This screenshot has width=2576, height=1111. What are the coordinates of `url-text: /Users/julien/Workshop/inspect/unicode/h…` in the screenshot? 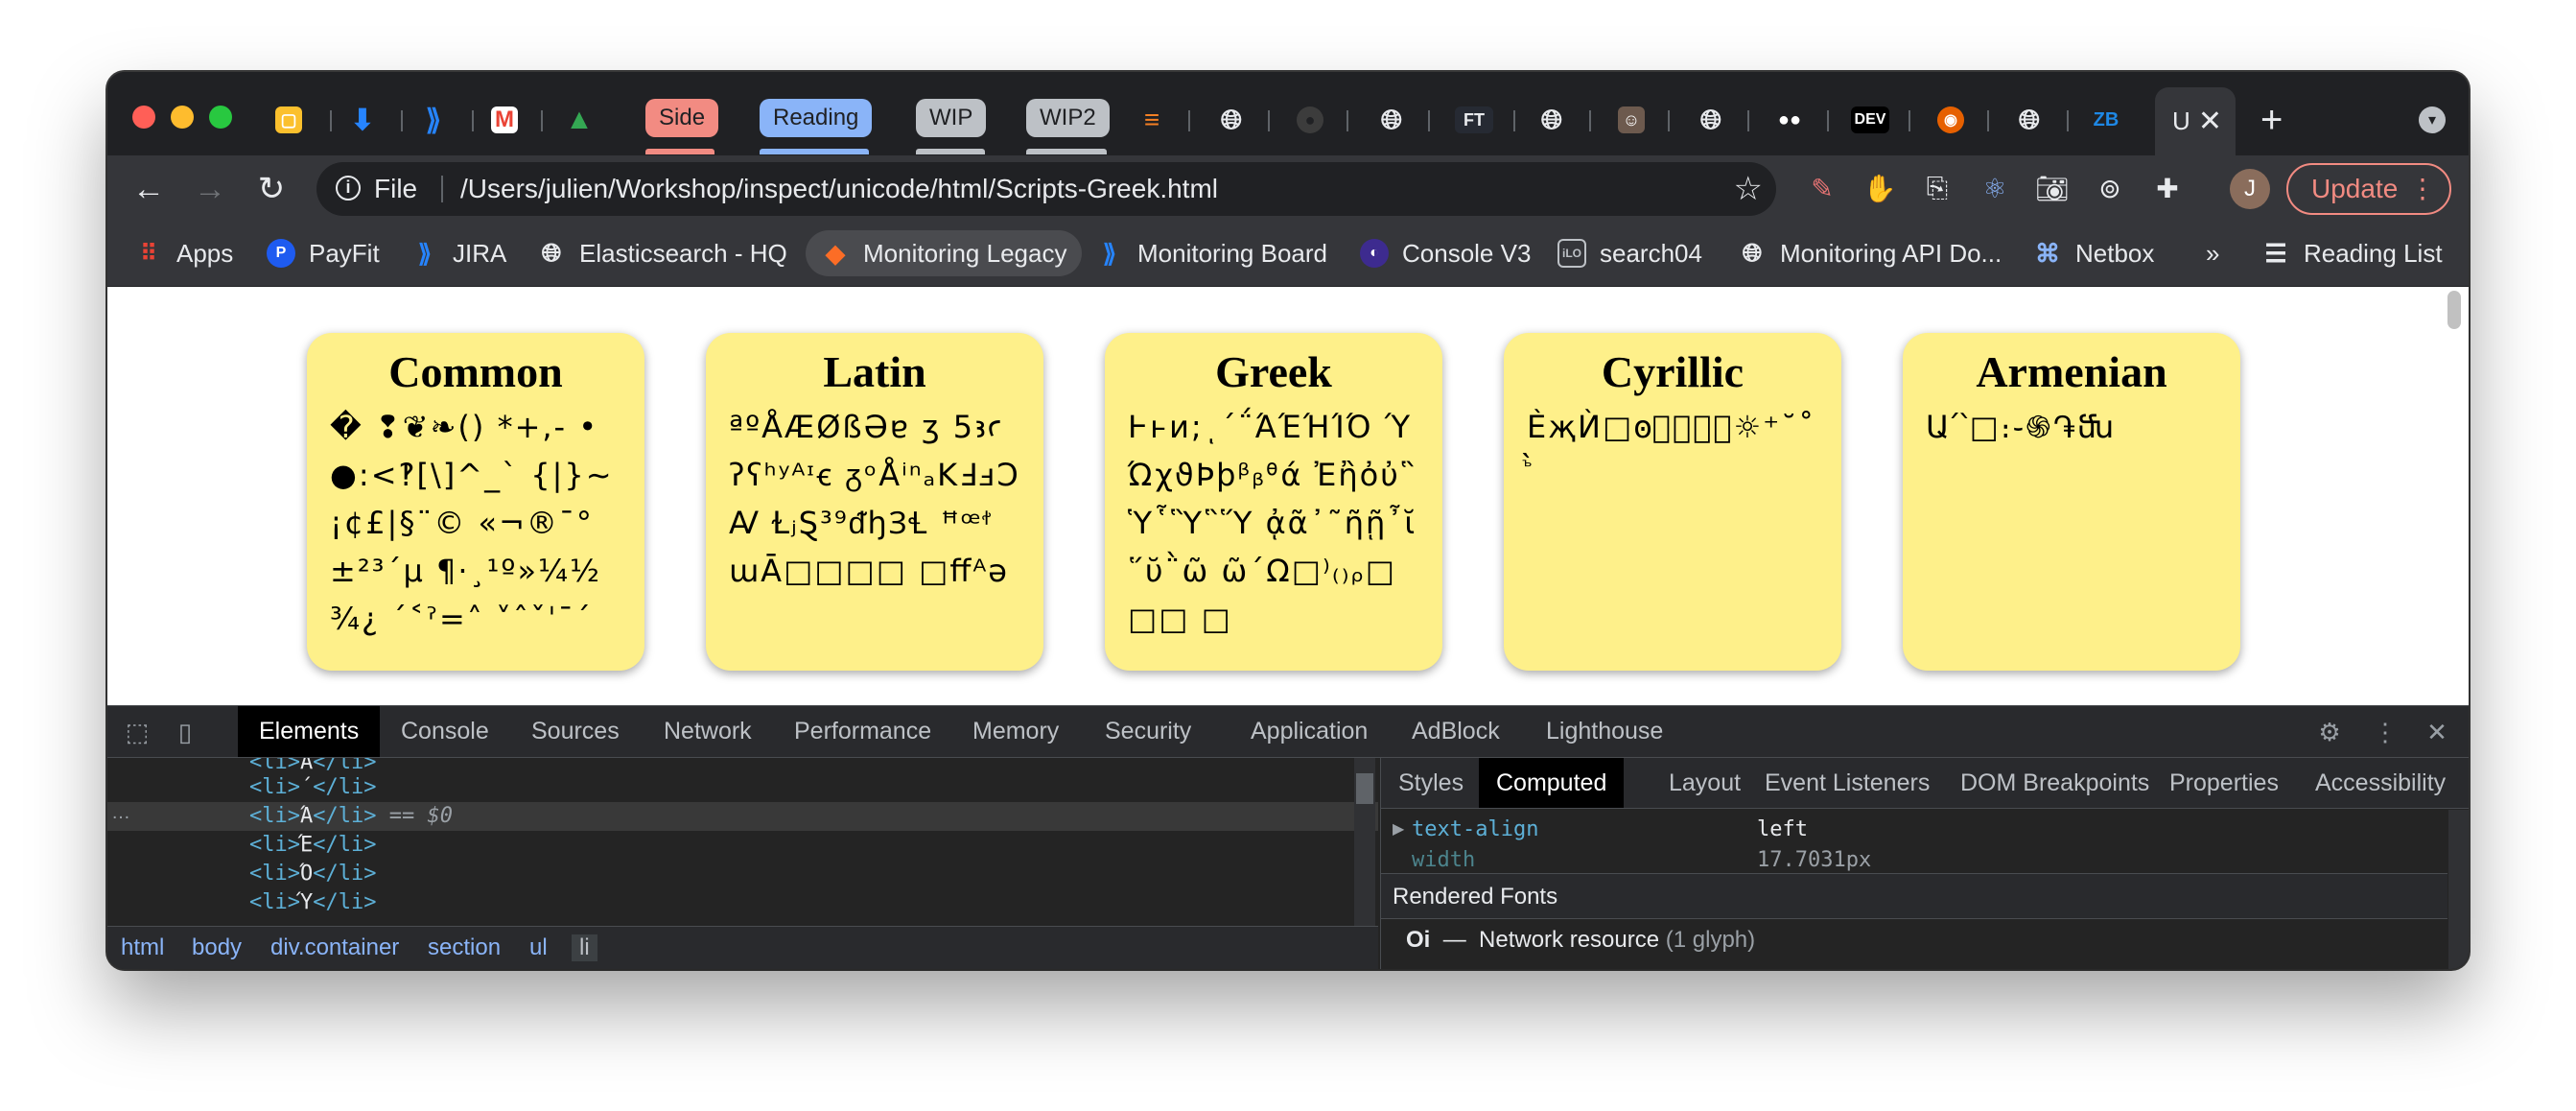 It's located at (839, 189).